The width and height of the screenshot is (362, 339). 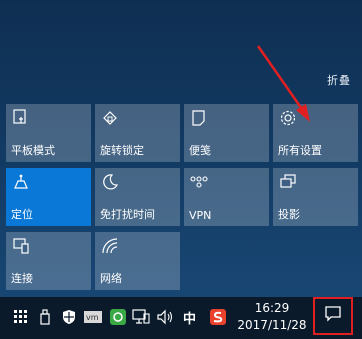 I want to click on ime-indicator: 中, so click(x=189, y=317).